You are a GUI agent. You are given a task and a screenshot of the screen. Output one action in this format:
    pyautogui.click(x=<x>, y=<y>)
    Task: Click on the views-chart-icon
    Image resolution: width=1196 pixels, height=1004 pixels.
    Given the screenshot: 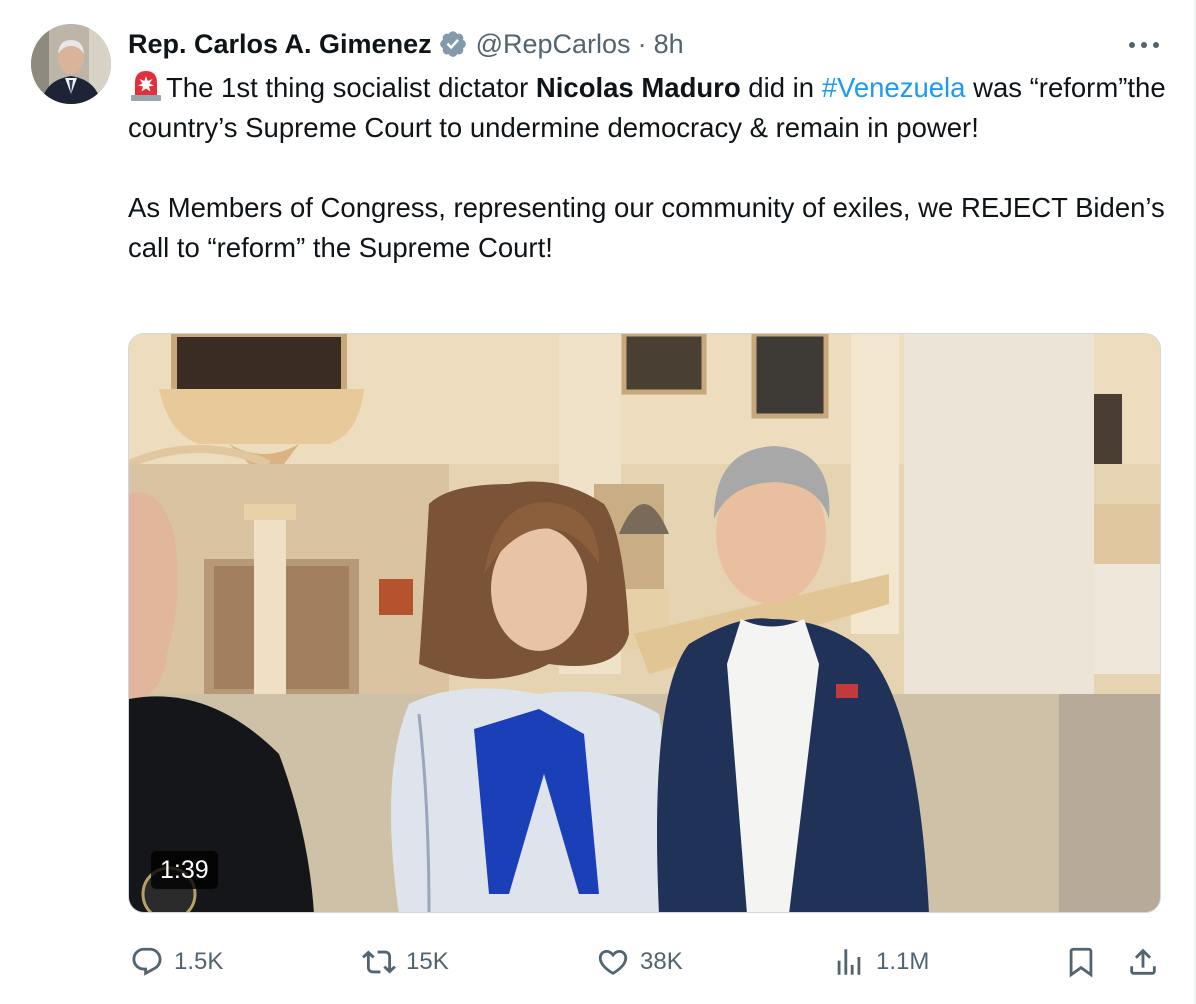 What is the action you would take?
    pyautogui.click(x=849, y=962)
    